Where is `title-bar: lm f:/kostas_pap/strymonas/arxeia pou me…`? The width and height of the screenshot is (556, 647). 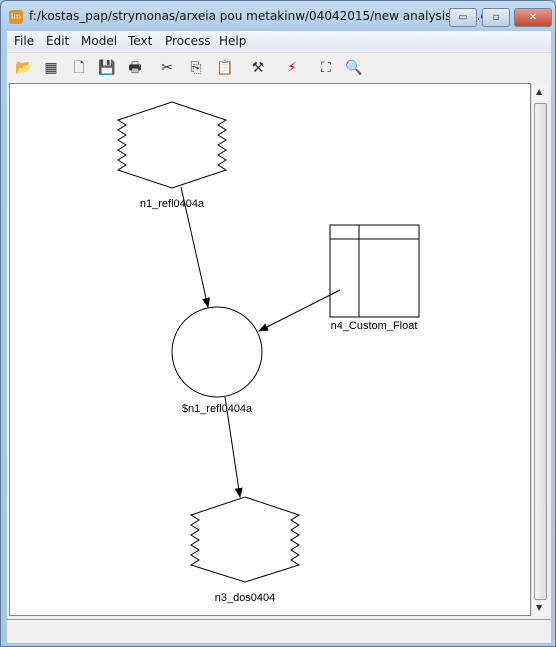 title-bar: lm f:/kostas_pap/strymonas/arxeia pou me… is located at coordinates (278, 16).